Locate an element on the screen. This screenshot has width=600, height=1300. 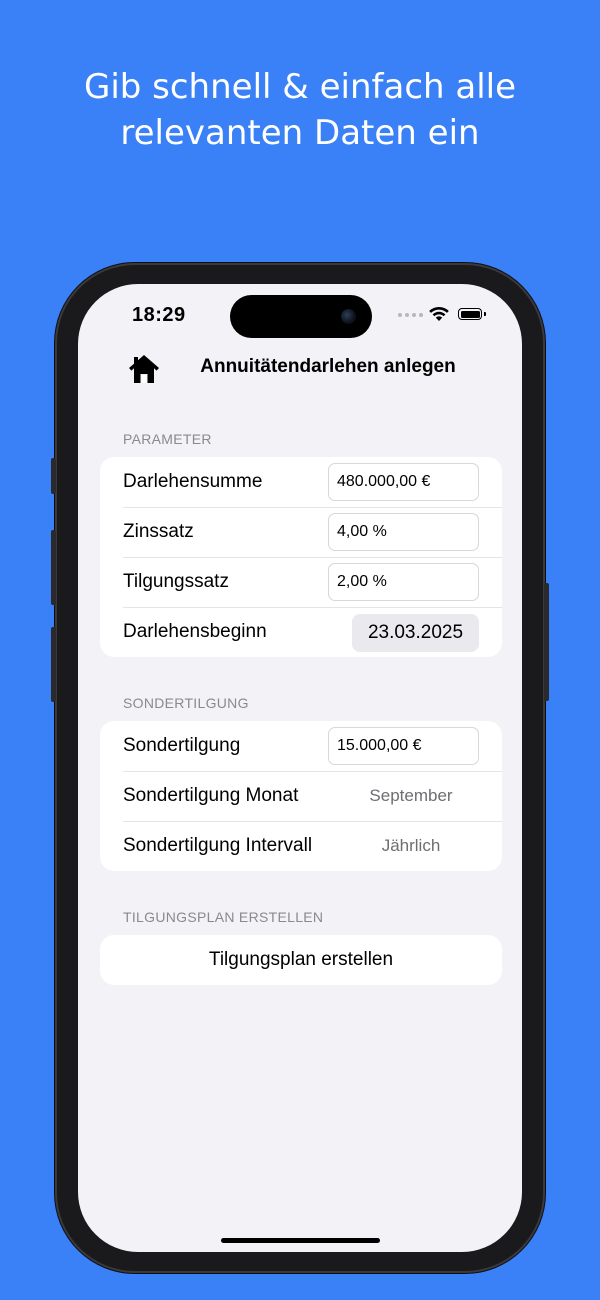
row-sondertilgung-monat: Sondertilgung Monat September is located at coordinates (301, 796).